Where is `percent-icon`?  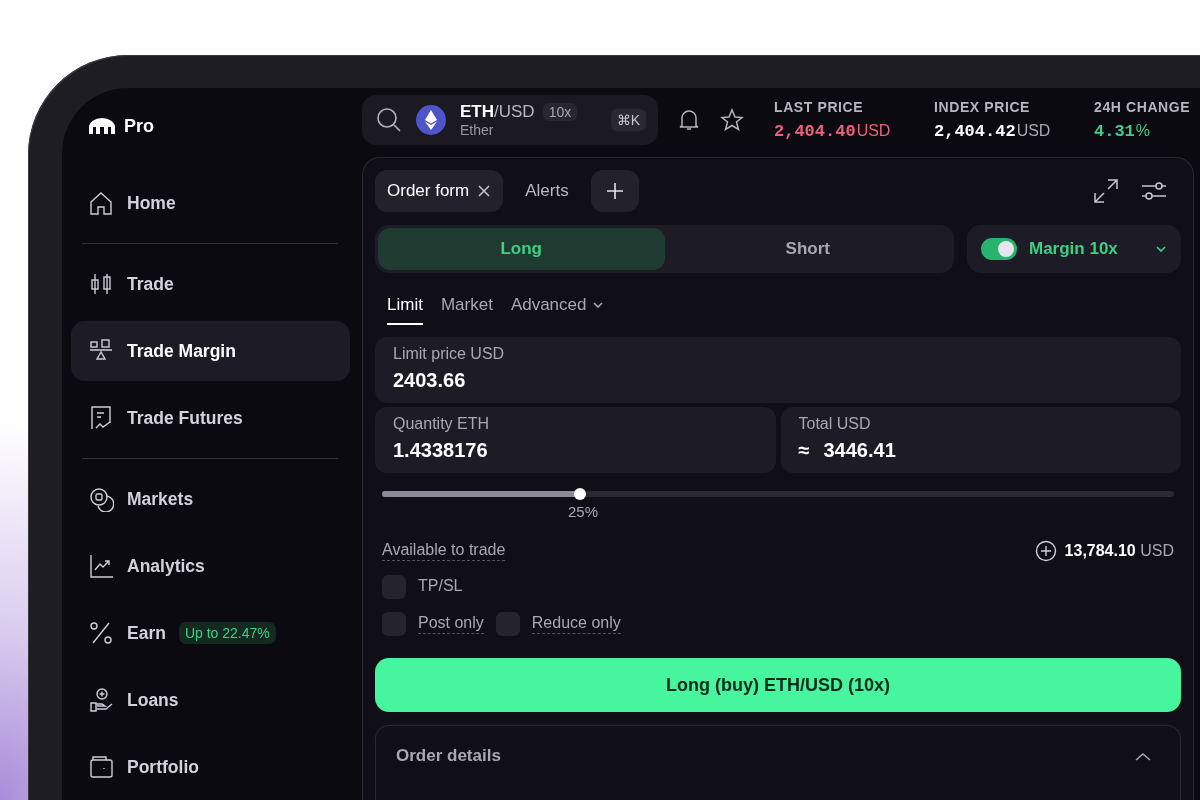
percent-icon is located at coordinates (101, 633).